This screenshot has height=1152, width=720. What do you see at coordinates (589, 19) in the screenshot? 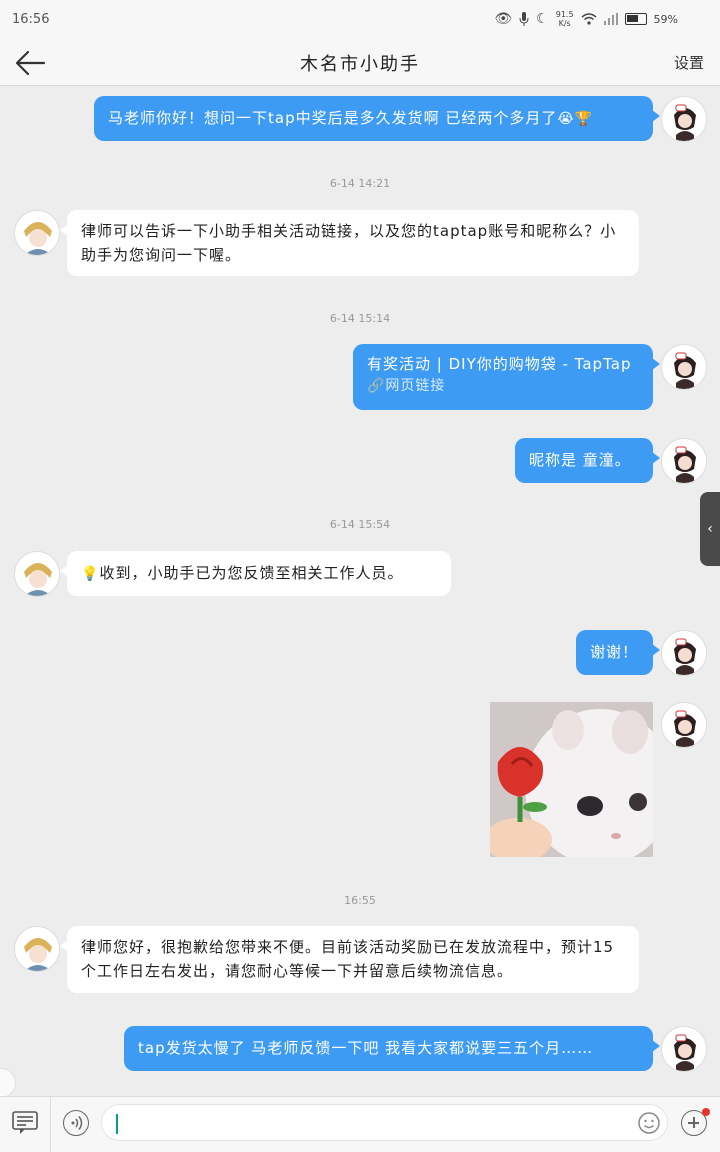
I see `wifi-icon` at bounding box center [589, 19].